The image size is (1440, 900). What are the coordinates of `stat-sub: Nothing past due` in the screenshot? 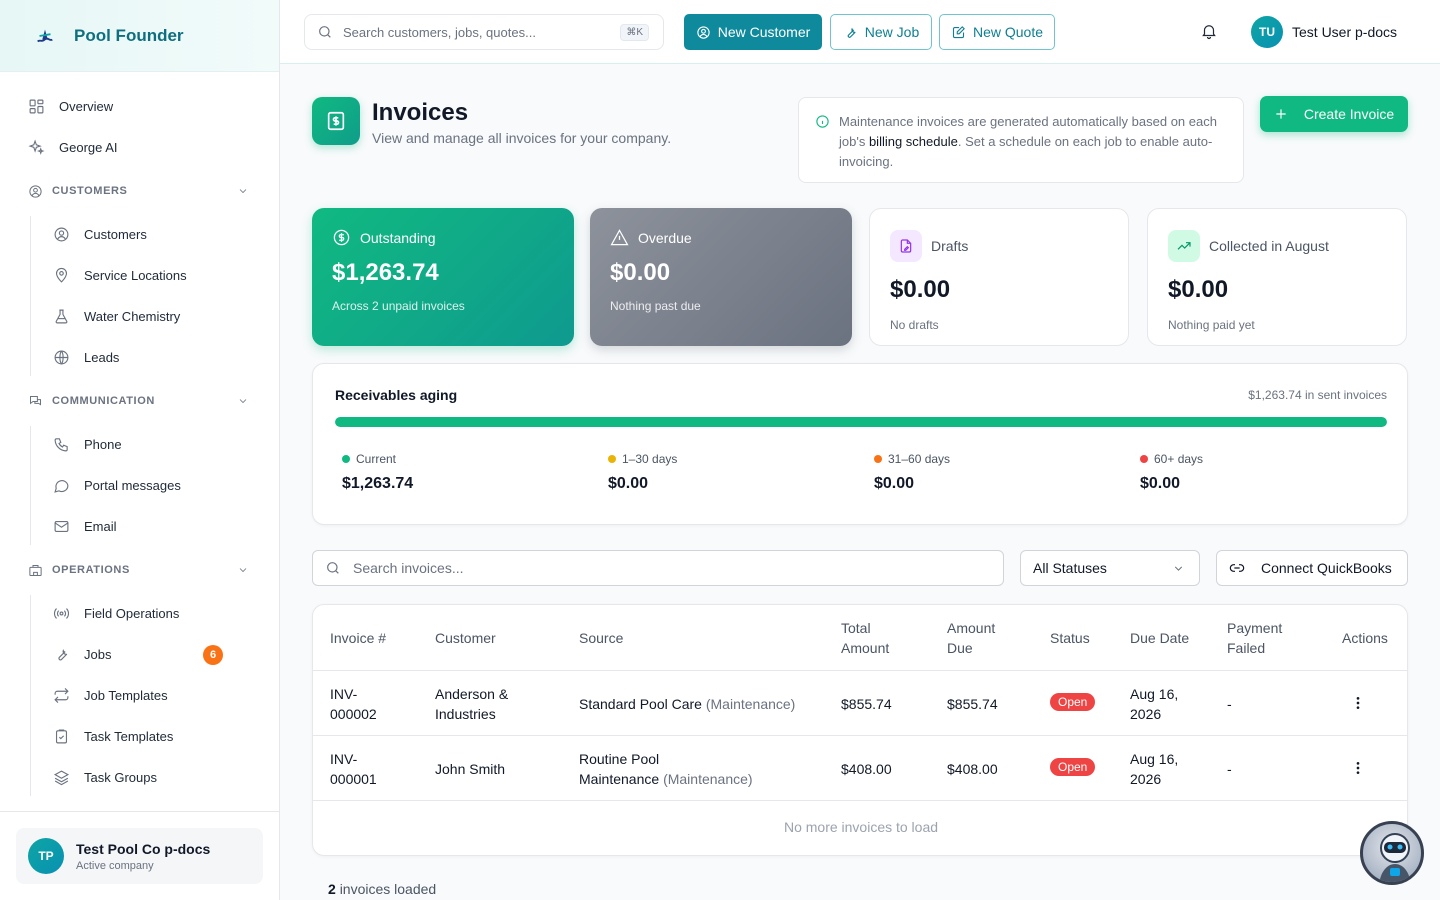 It's located at (655, 306).